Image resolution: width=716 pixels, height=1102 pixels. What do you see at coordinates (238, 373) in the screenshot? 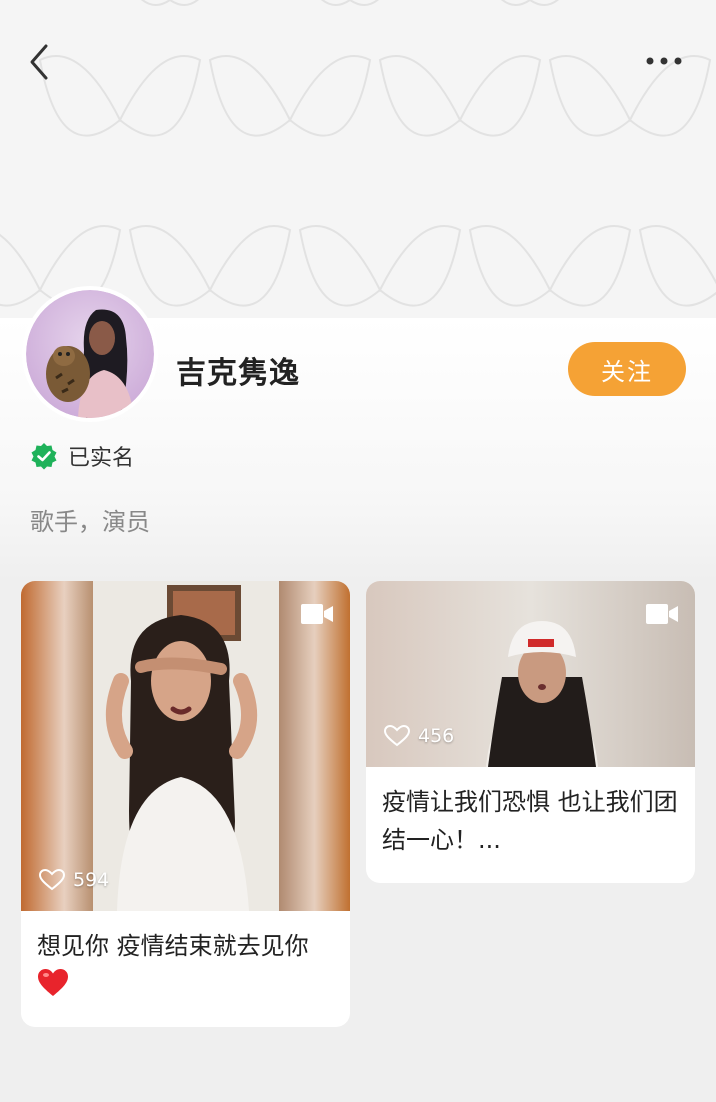
I see `username: 吉克隽逸` at bounding box center [238, 373].